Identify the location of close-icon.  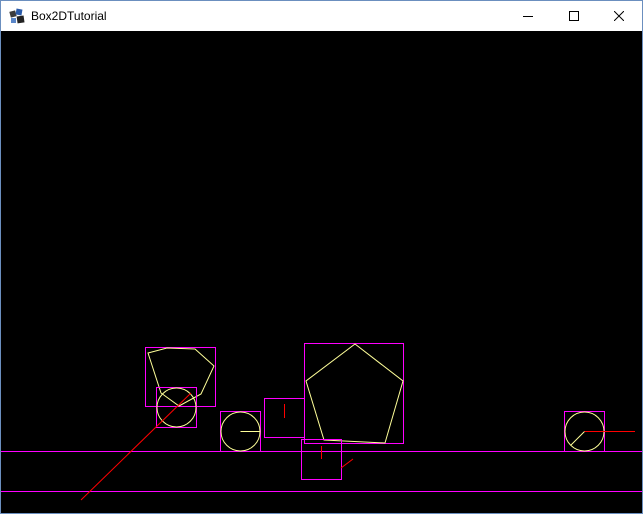
(619, 16).